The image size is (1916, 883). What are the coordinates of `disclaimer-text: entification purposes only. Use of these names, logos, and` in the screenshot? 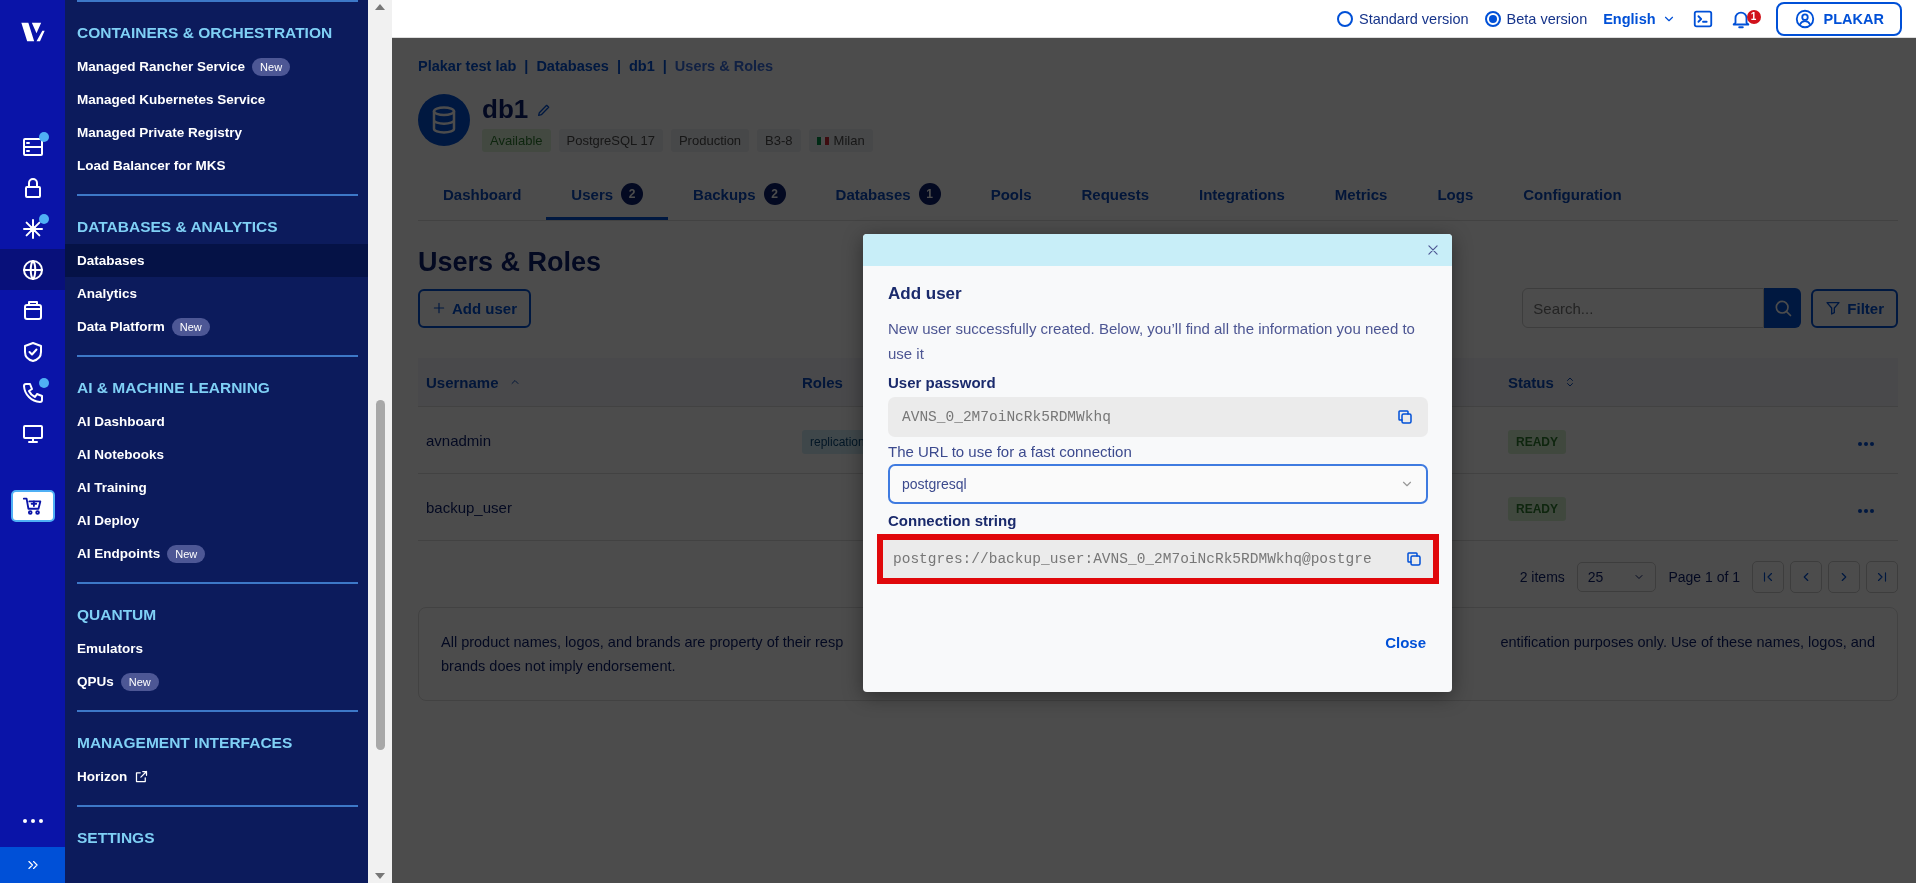 It's located at (1687, 642).